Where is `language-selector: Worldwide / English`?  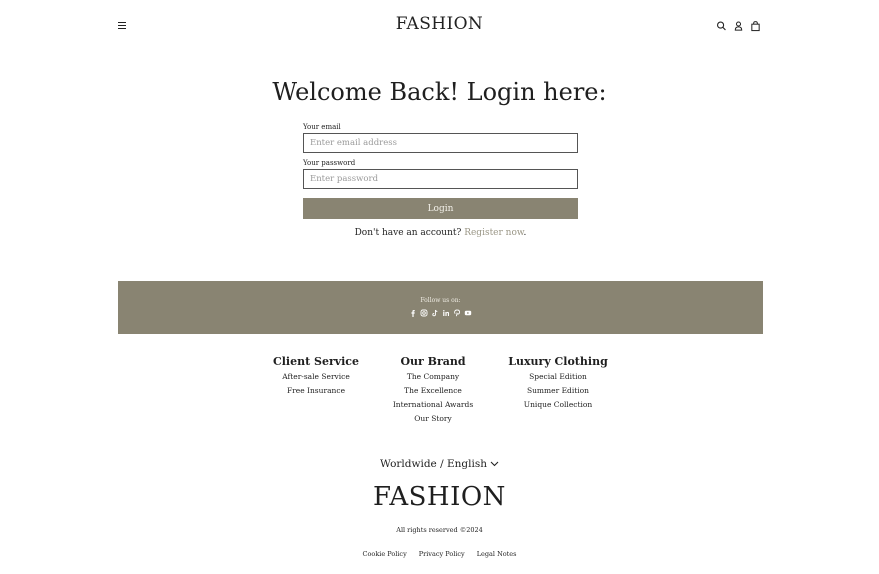
language-selector: Worldwide / English is located at coordinates (439, 464).